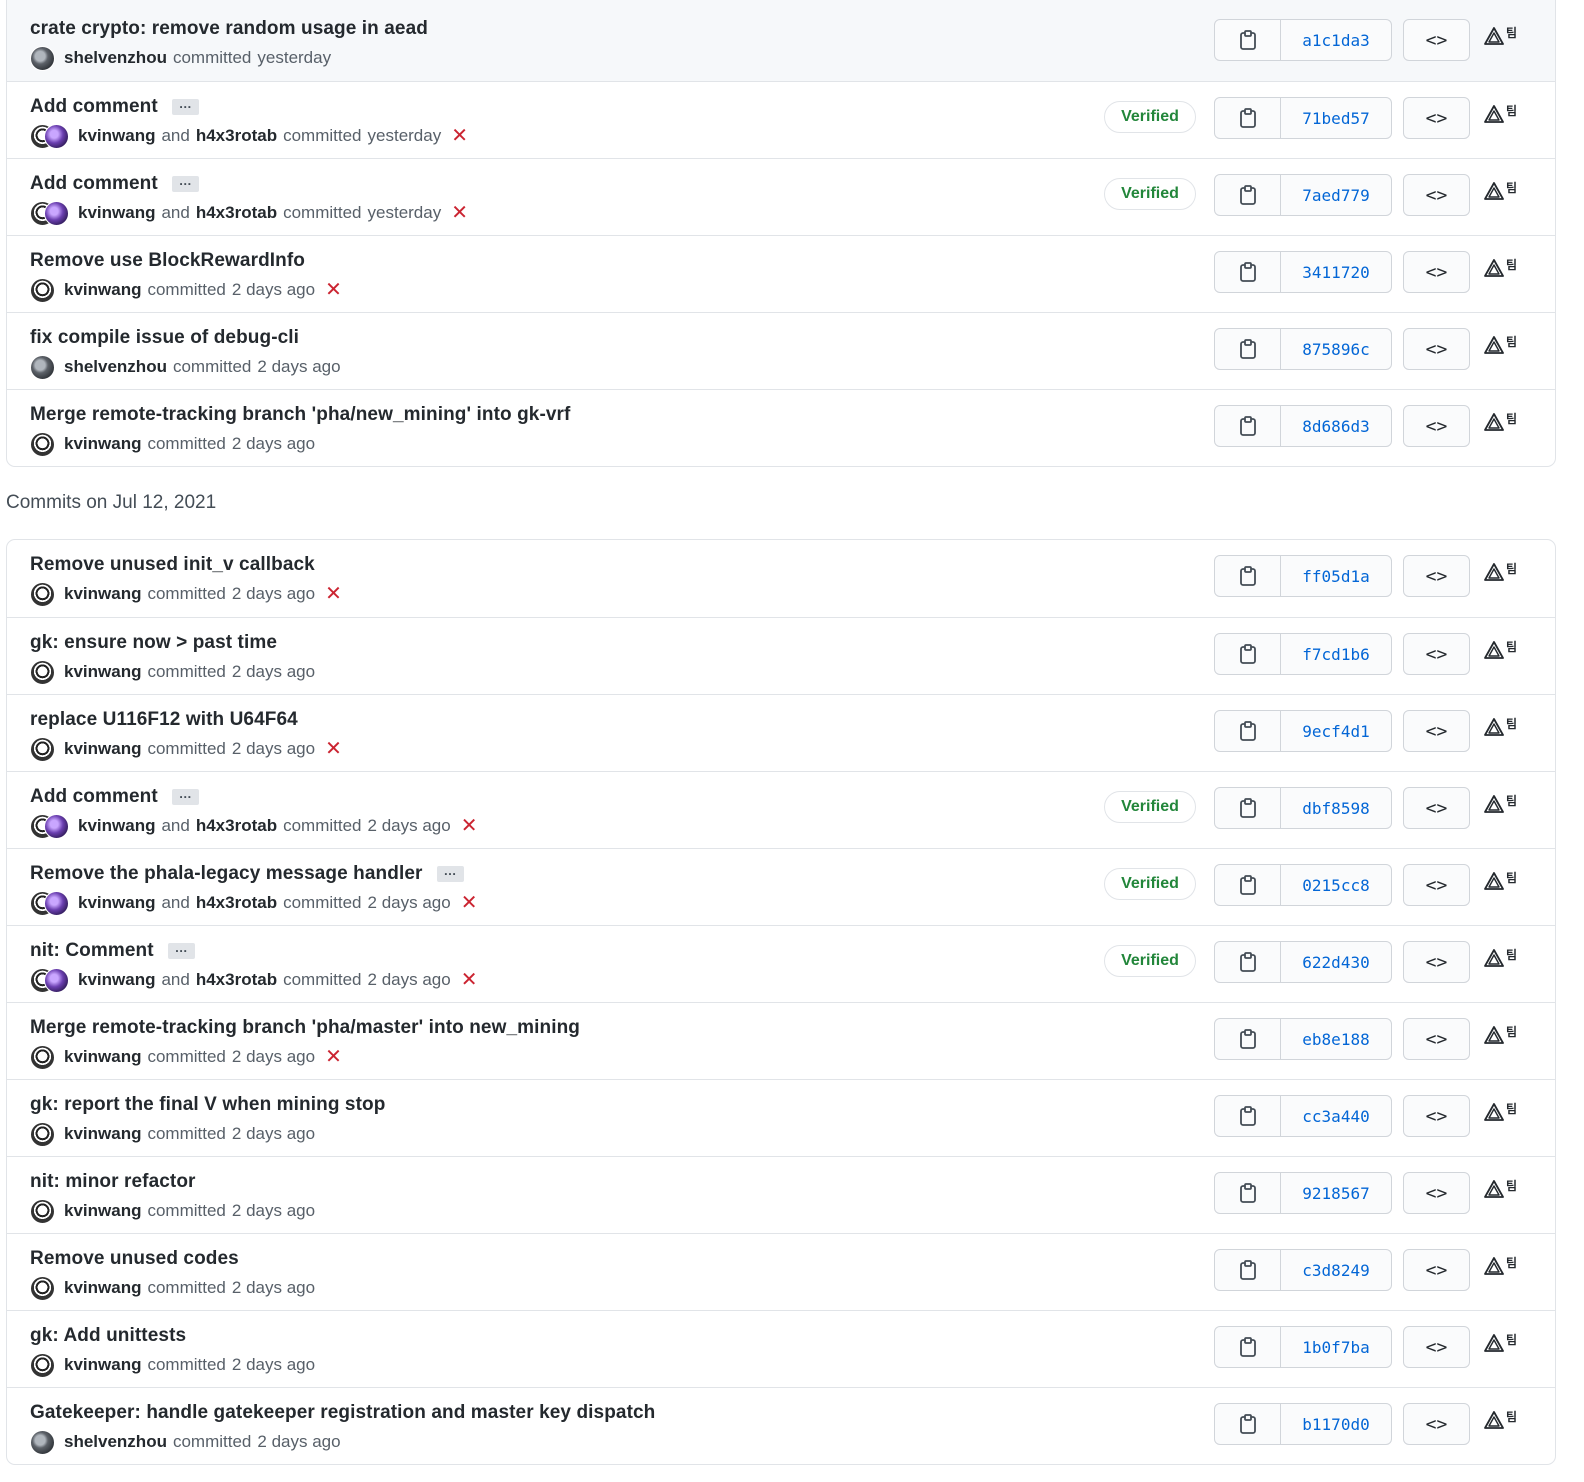 This screenshot has width=1584, height=1482. What do you see at coordinates (164, 338) in the screenshot?
I see `commit-message-text: fix compile issue of debug-cli` at bounding box center [164, 338].